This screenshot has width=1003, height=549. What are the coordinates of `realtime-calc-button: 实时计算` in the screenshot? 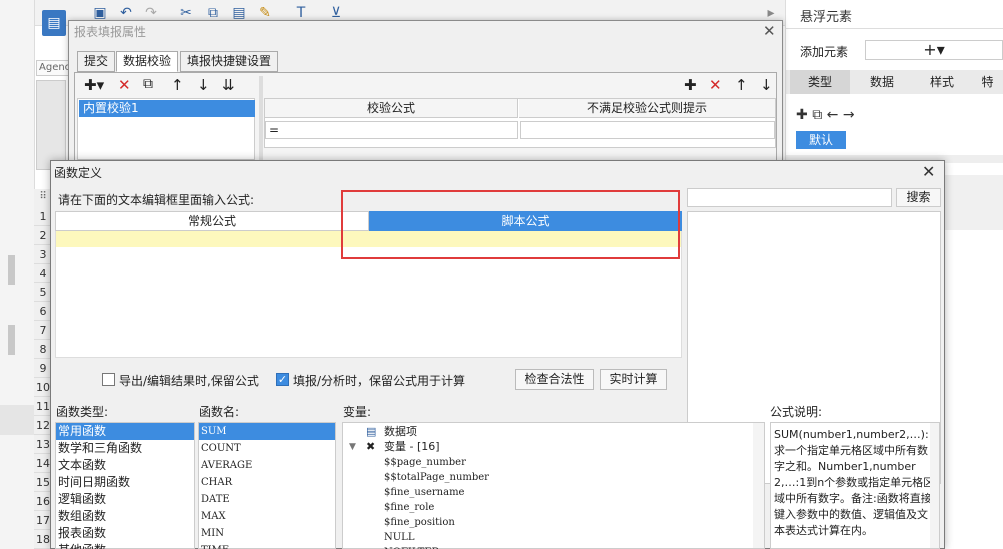 It's located at (633, 379).